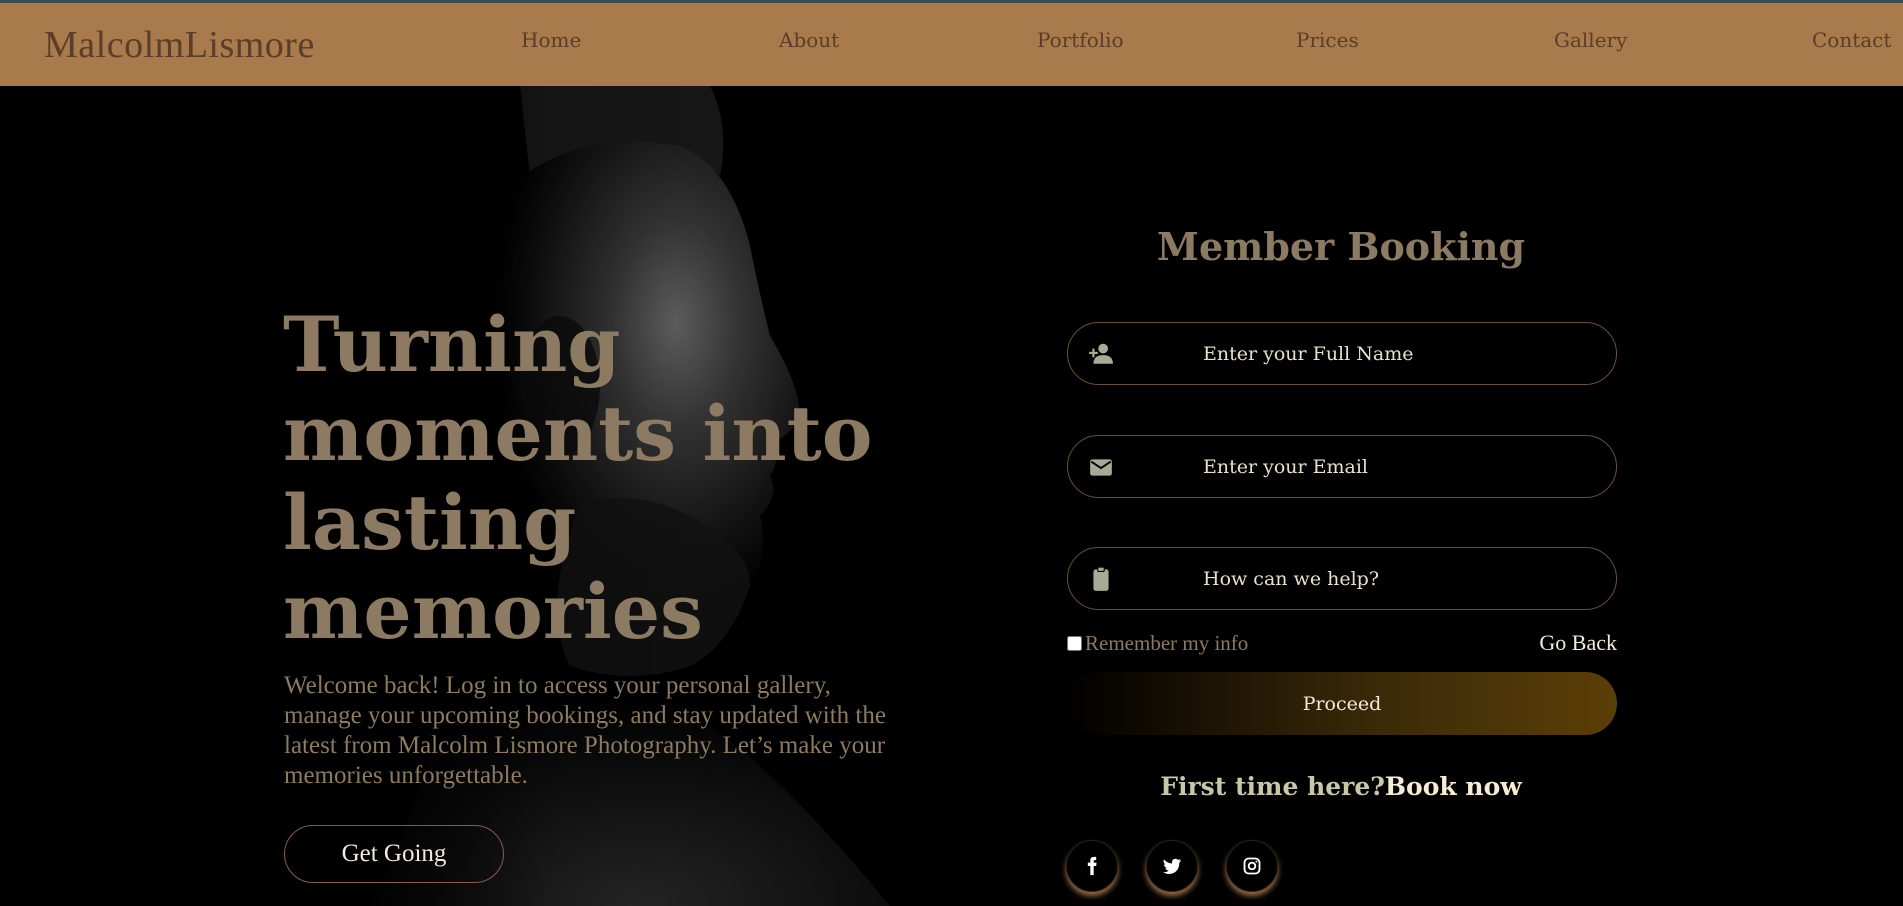 The width and height of the screenshot is (1903, 906). I want to click on full-name-input, so click(1368, 354).